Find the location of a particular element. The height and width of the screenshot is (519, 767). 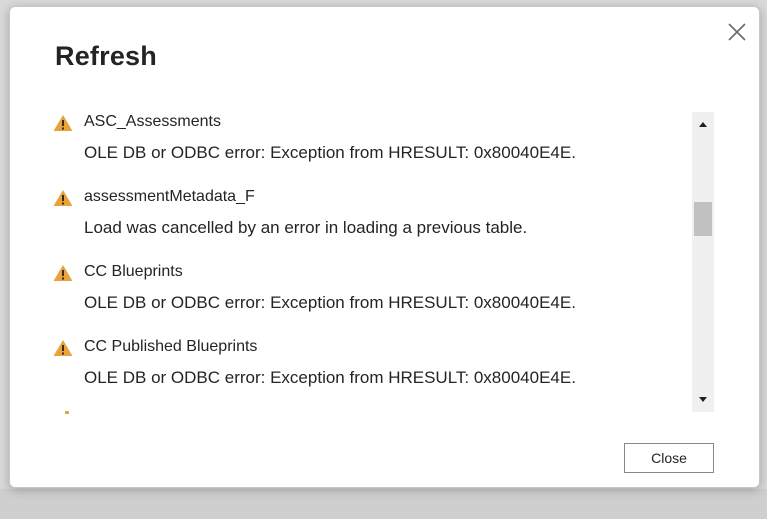

close-icon is located at coordinates (737, 32).